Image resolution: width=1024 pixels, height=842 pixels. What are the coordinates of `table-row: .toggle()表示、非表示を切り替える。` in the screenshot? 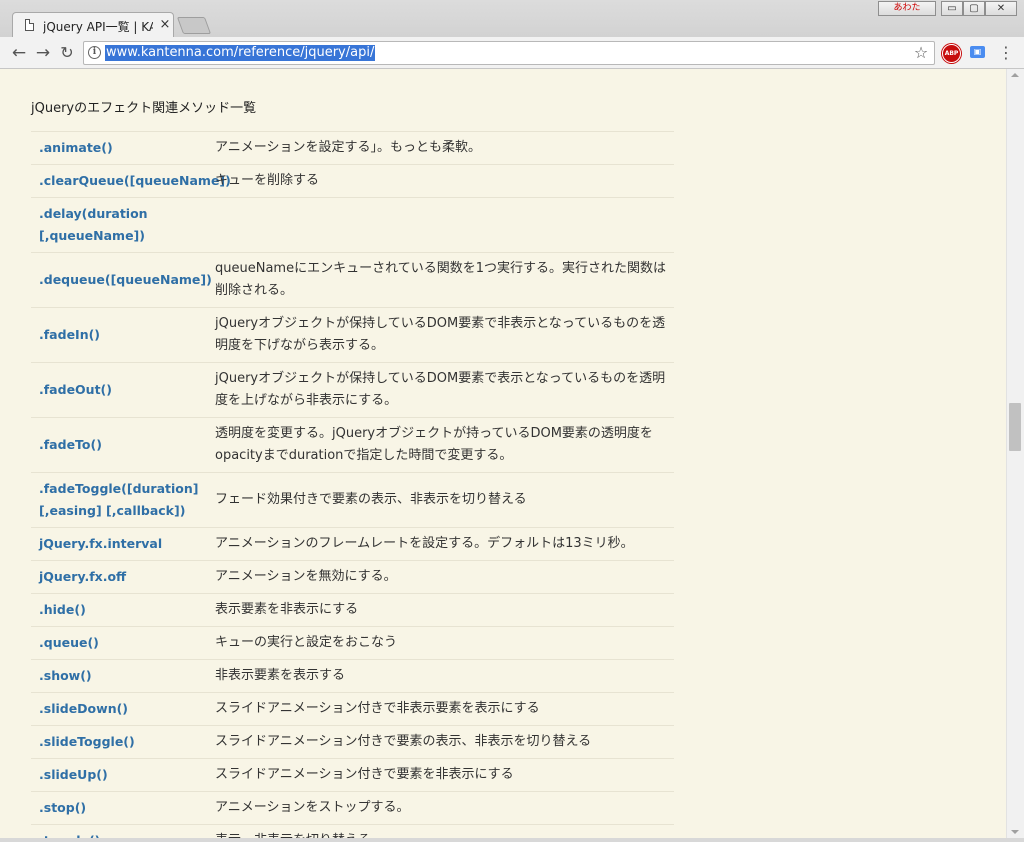 It's located at (352, 831).